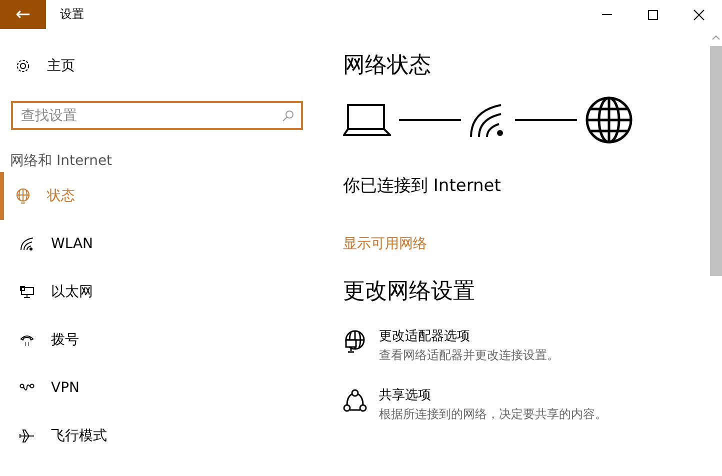 The width and height of the screenshot is (722, 476). Describe the element at coordinates (72, 14) in the screenshot. I see `window-title: 设置` at that location.